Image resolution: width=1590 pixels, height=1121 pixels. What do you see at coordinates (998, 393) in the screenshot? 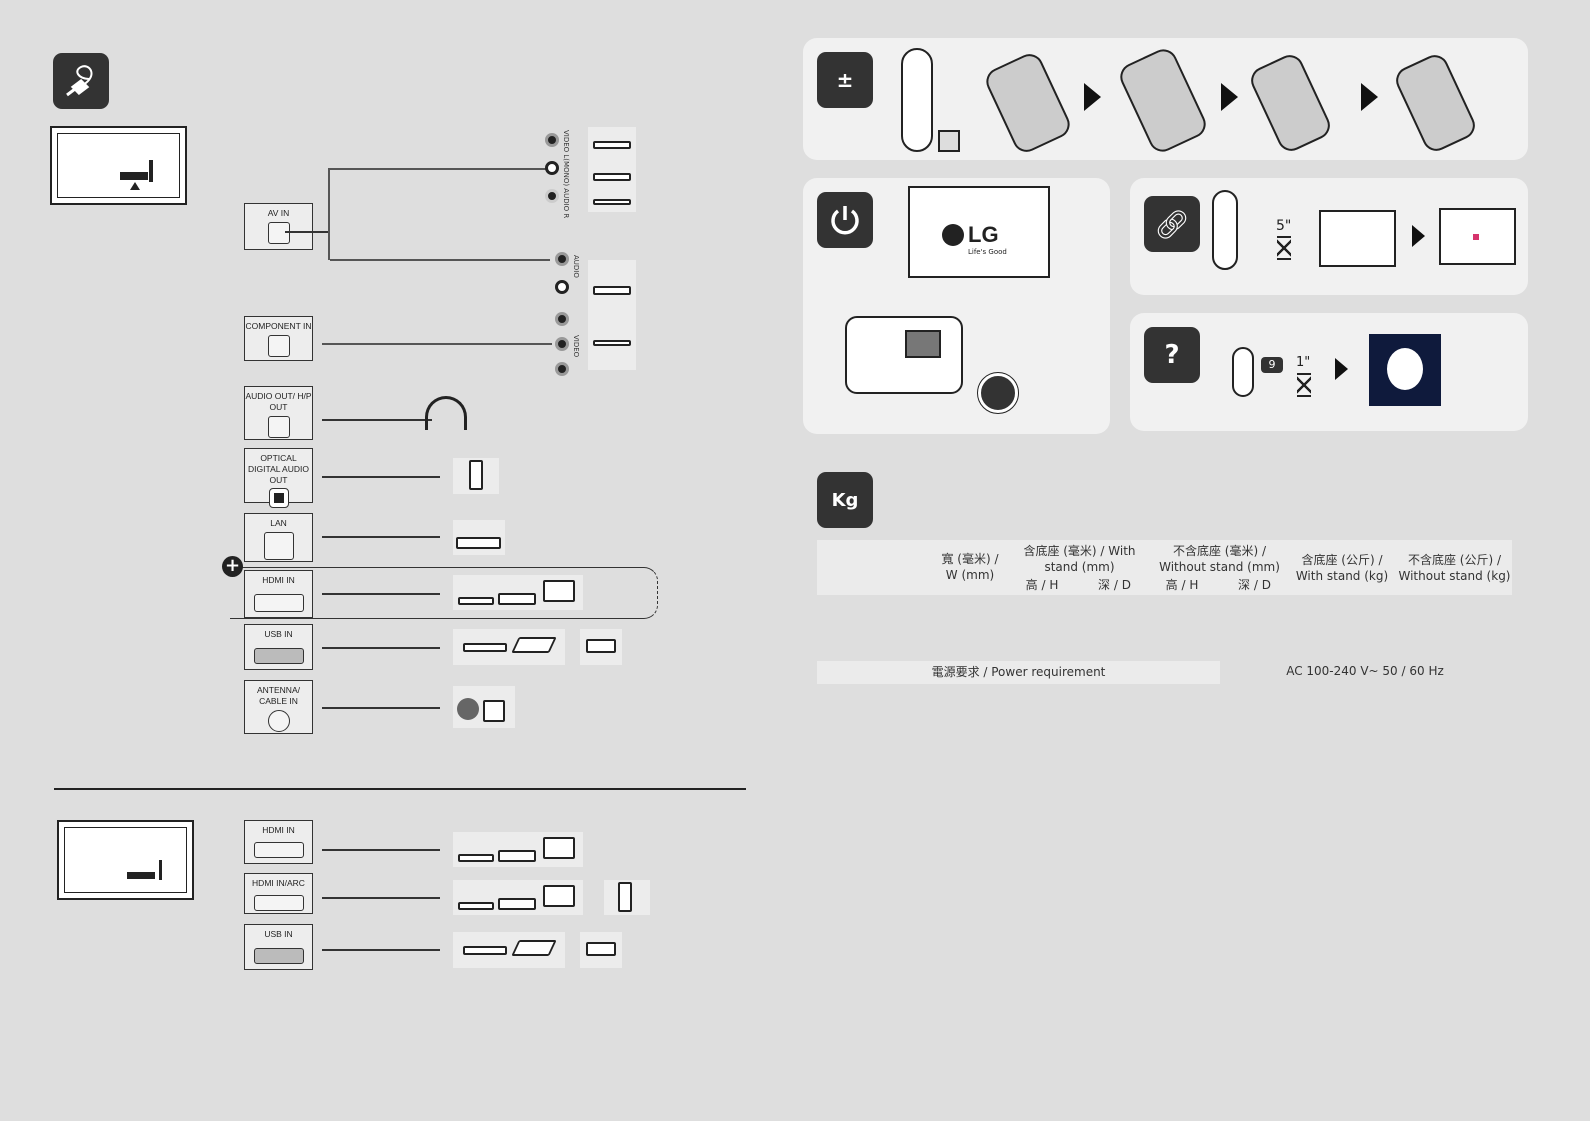
I see `remote-power-button` at bounding box center [998, 393].